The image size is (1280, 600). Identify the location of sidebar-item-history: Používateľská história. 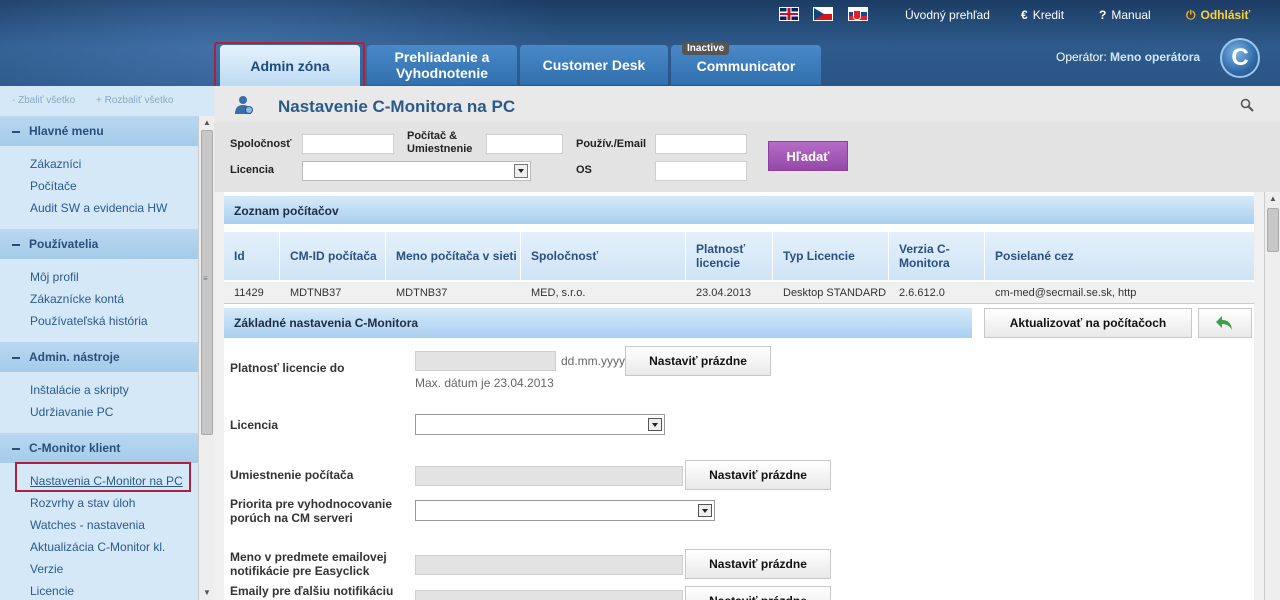
(89, 321).